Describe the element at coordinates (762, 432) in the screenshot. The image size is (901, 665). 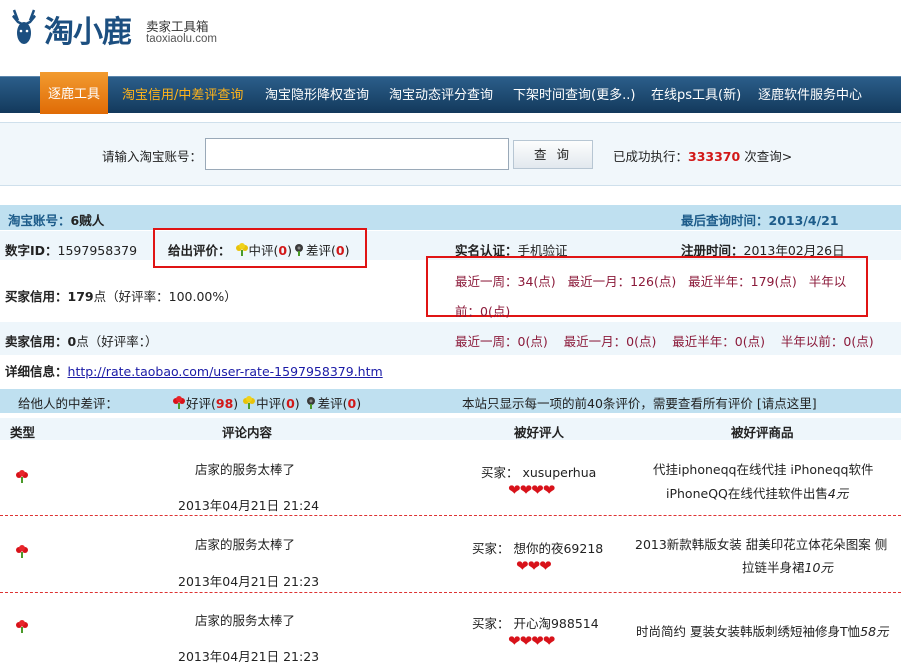
I see `col-rated-item: 被好评商品` at that location.